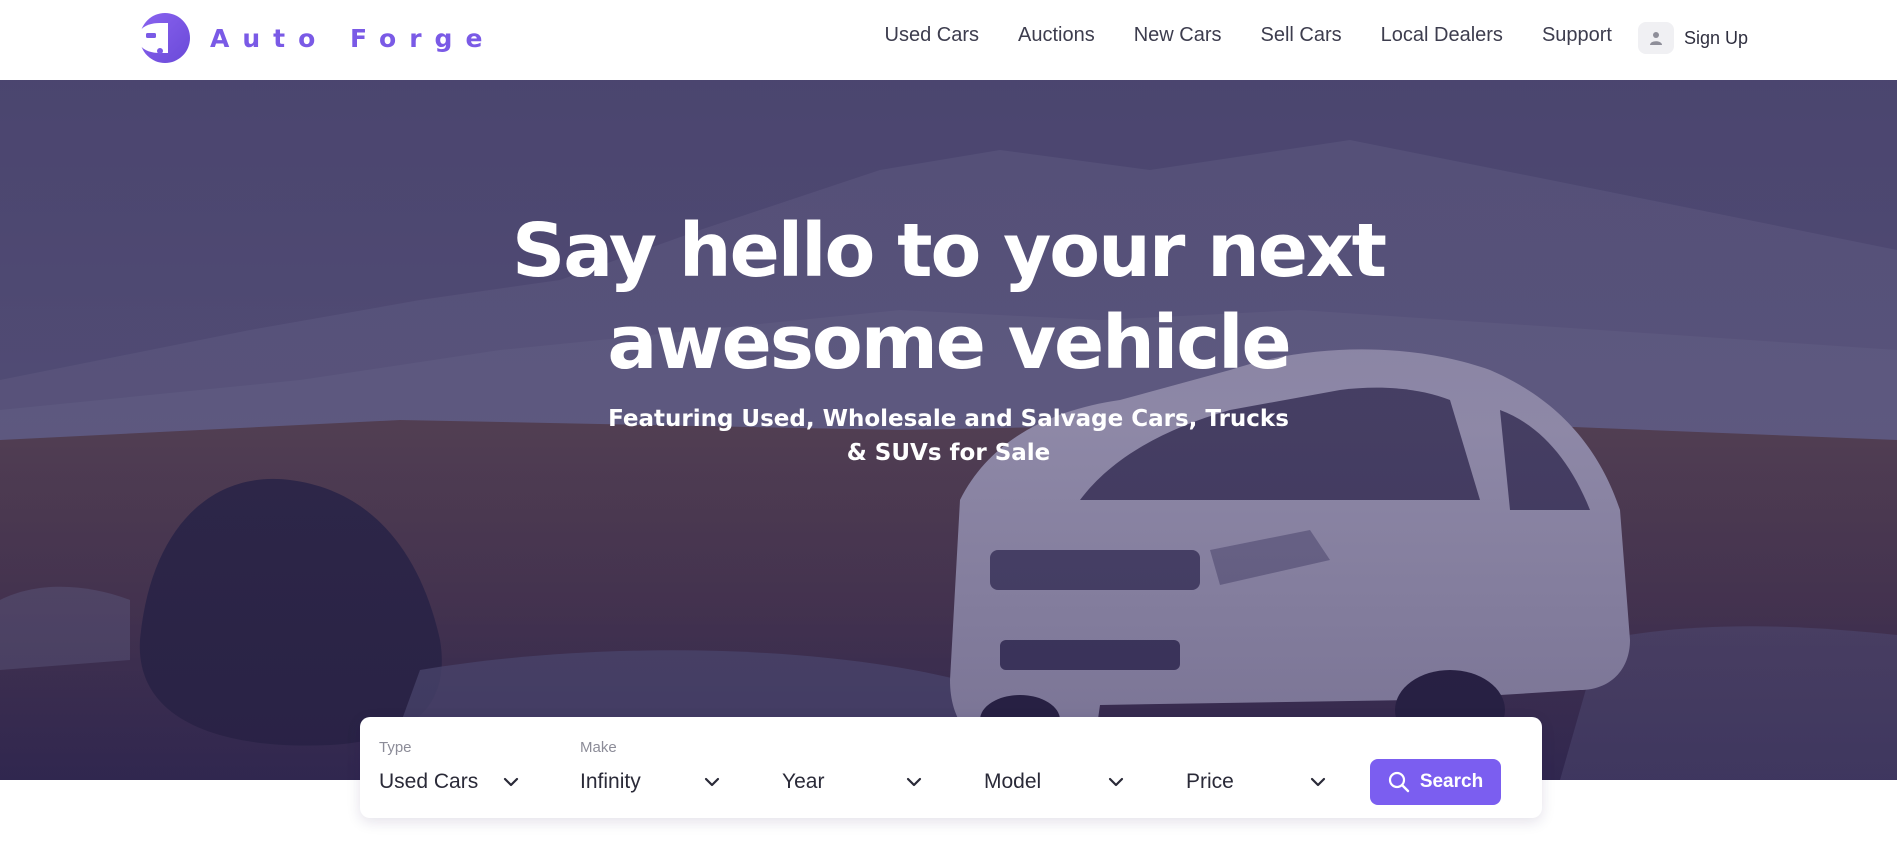  What do you see at coordinates (395, 747) in the screenshot?
I see `type-label: Type` at bounding box center [395, 747].